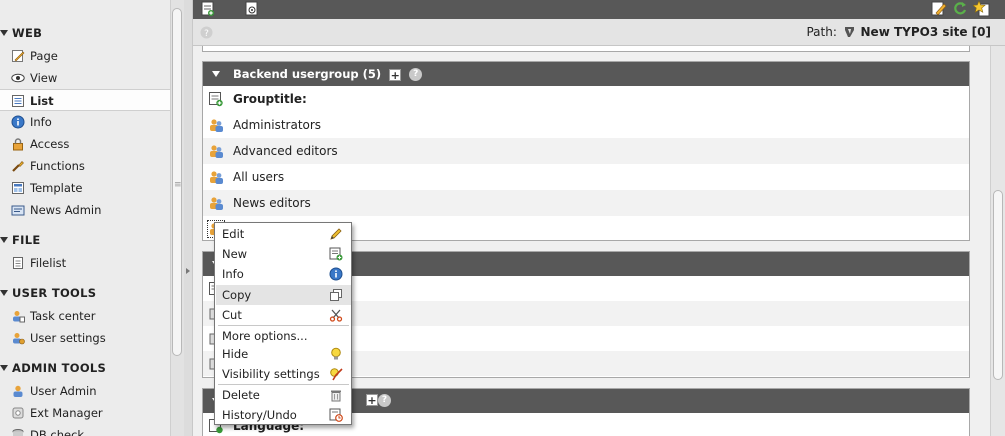  What do you see at coordinates (336, 354) in the screenshot?
I see `lightbulb-icon` at bounding box center [336, 354].